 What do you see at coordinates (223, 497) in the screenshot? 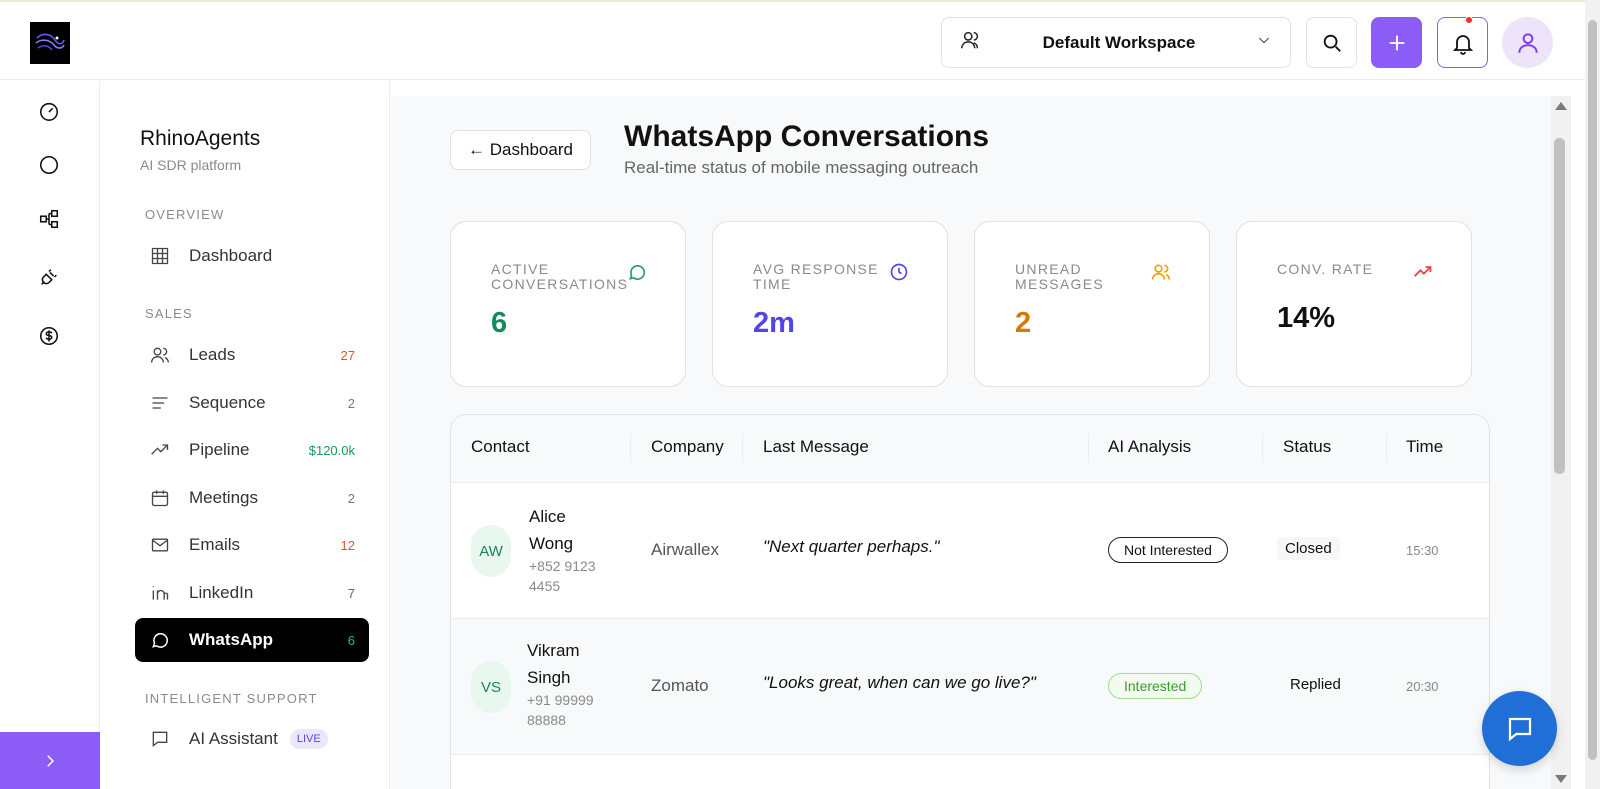
I see `sidebar-item-label: Meetings` at bounding box center [223, 497].